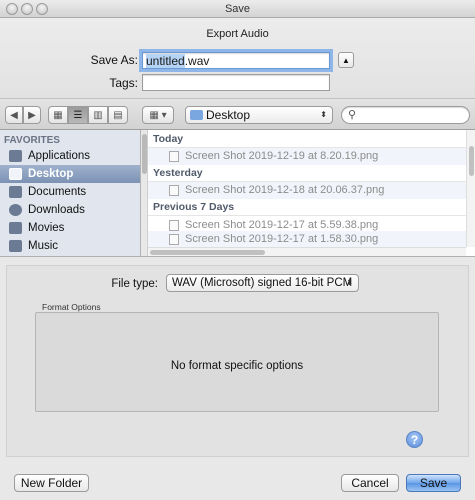  What do you see at coordinates (433, 483) in the screenshot?
I see `save-button: Save` at bounding box center [433, 483].